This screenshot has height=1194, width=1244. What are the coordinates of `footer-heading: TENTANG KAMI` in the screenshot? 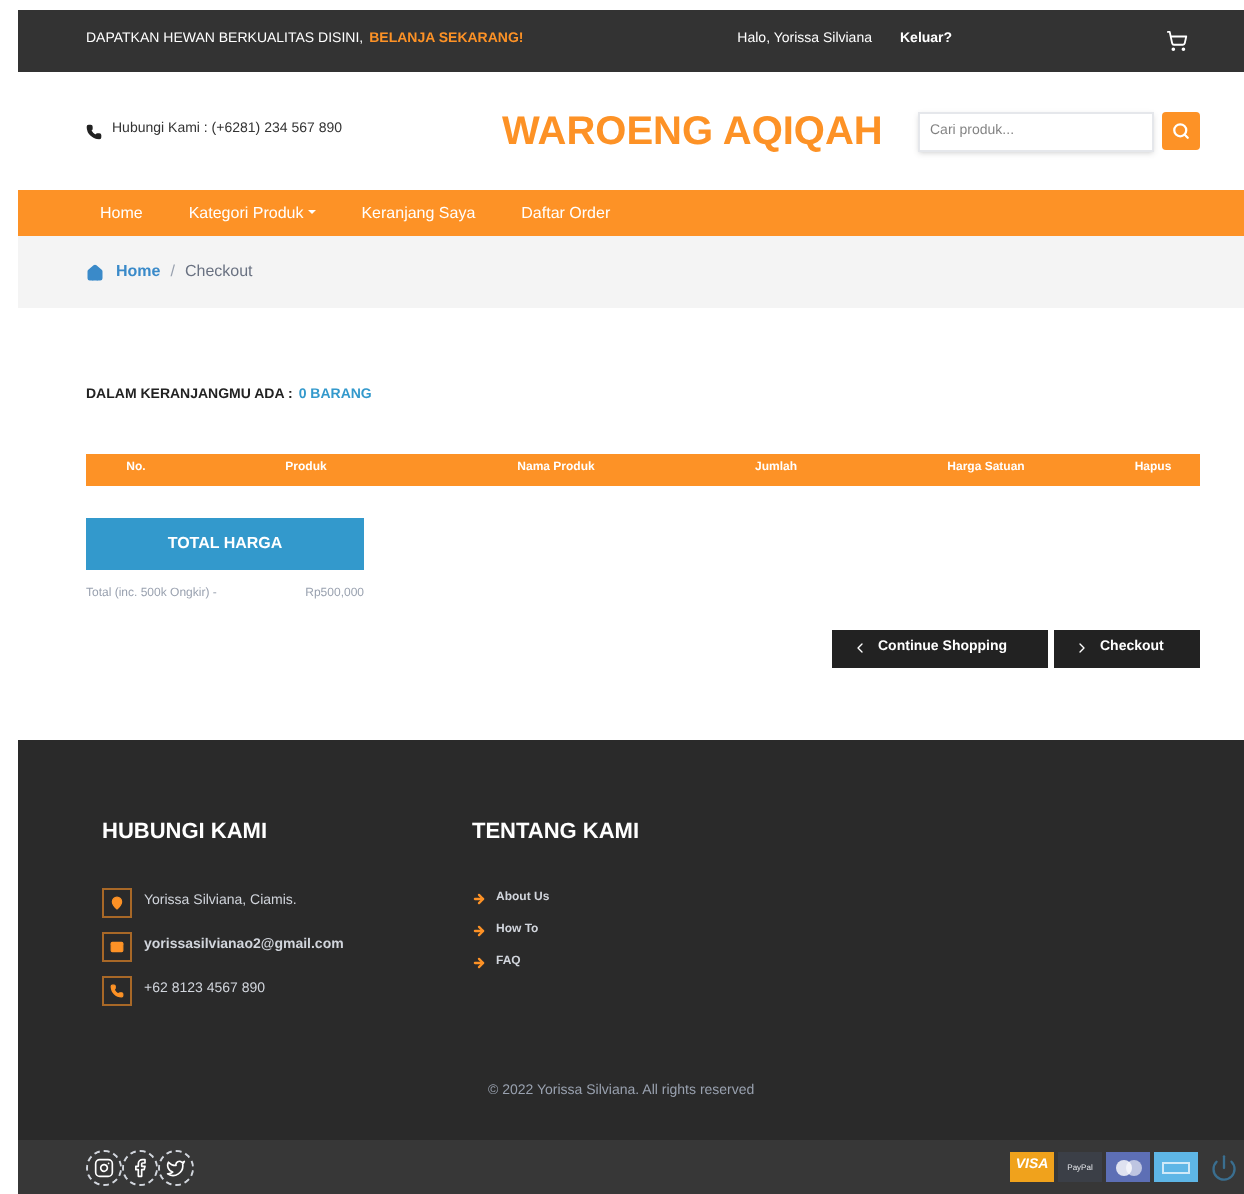 It's located at (556, 833).